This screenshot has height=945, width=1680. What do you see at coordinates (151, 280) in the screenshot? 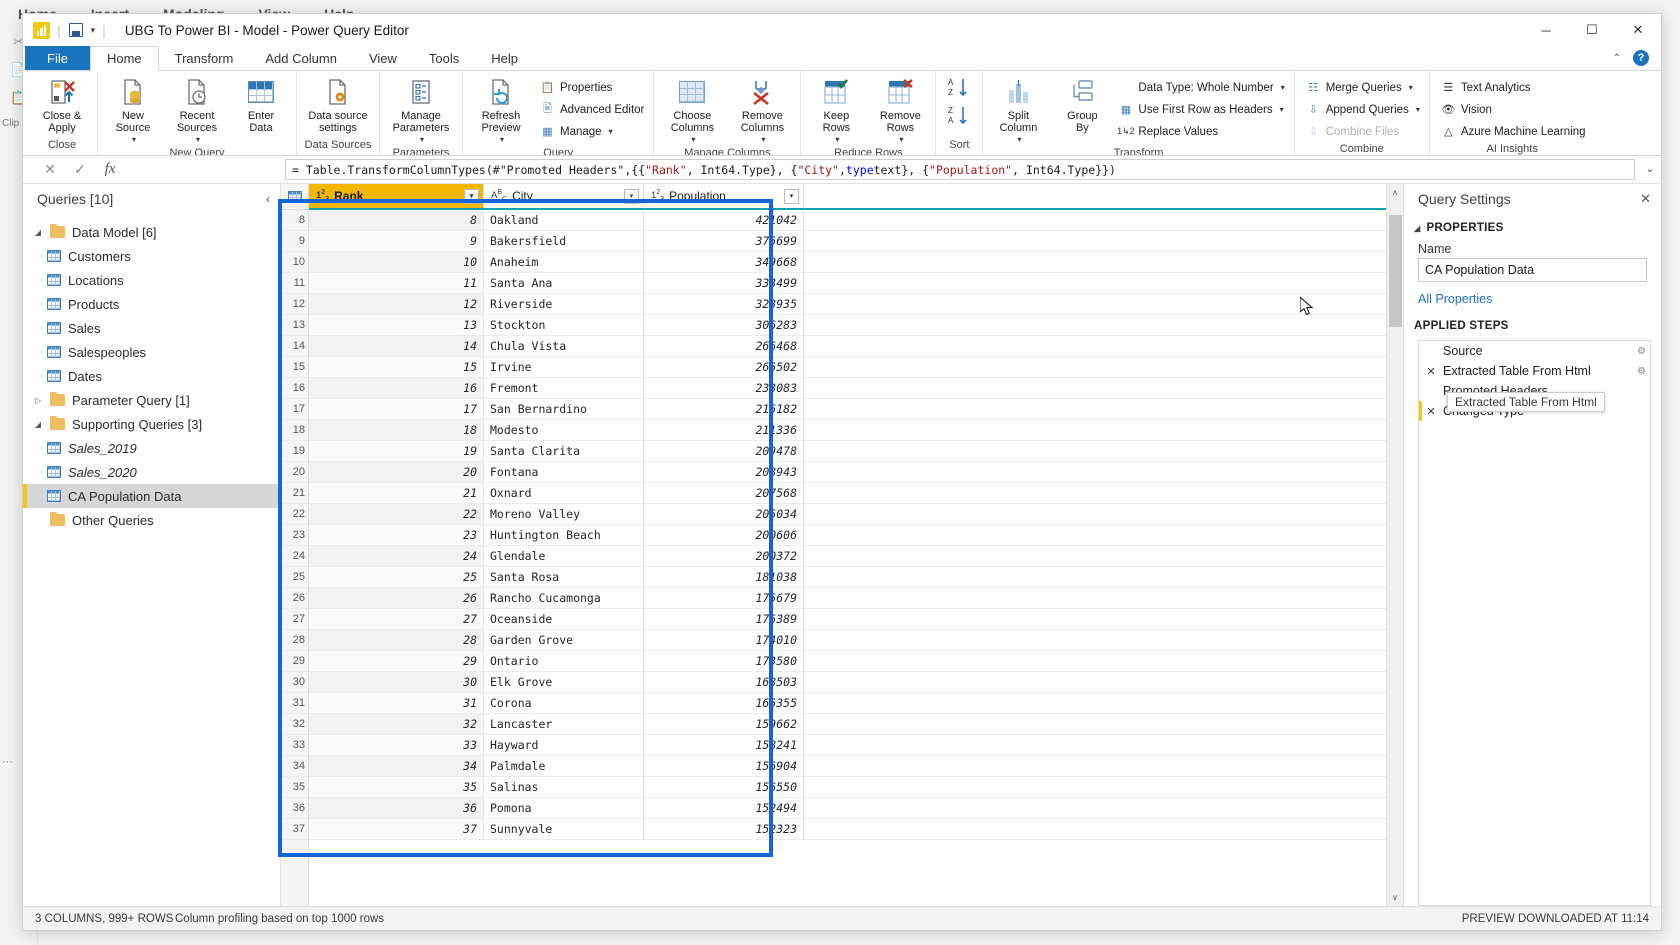
I see `query-item-locations: Locations` at bounding box center [151, 280].